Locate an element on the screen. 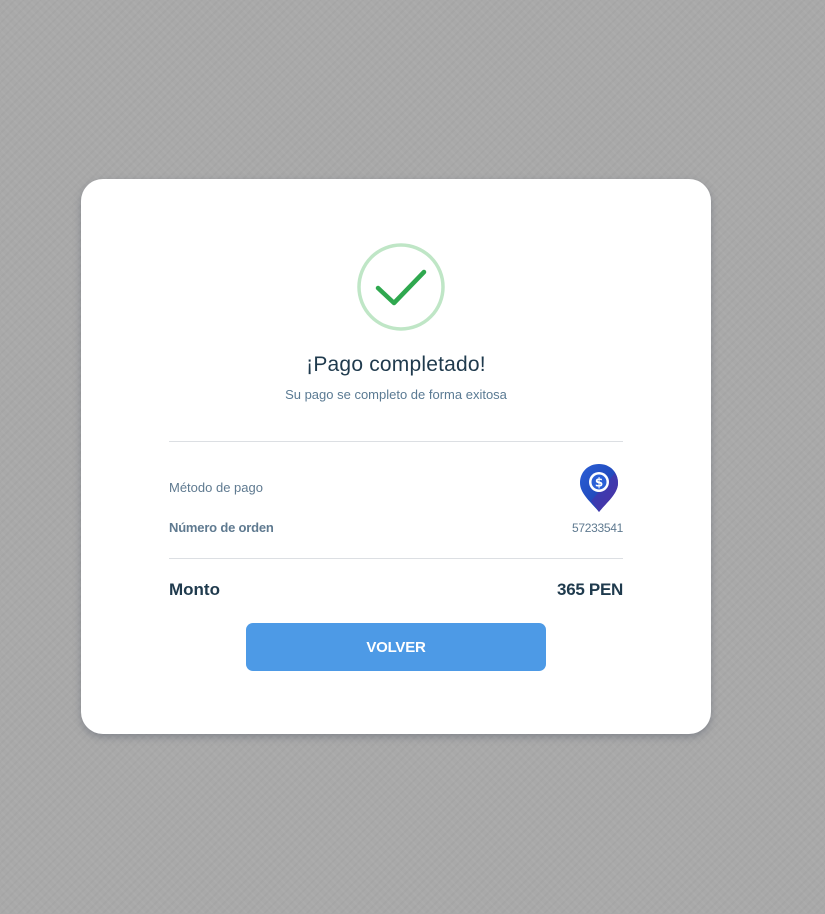  page-title: ¡Pago completado! is located at coordinates (396, 364).